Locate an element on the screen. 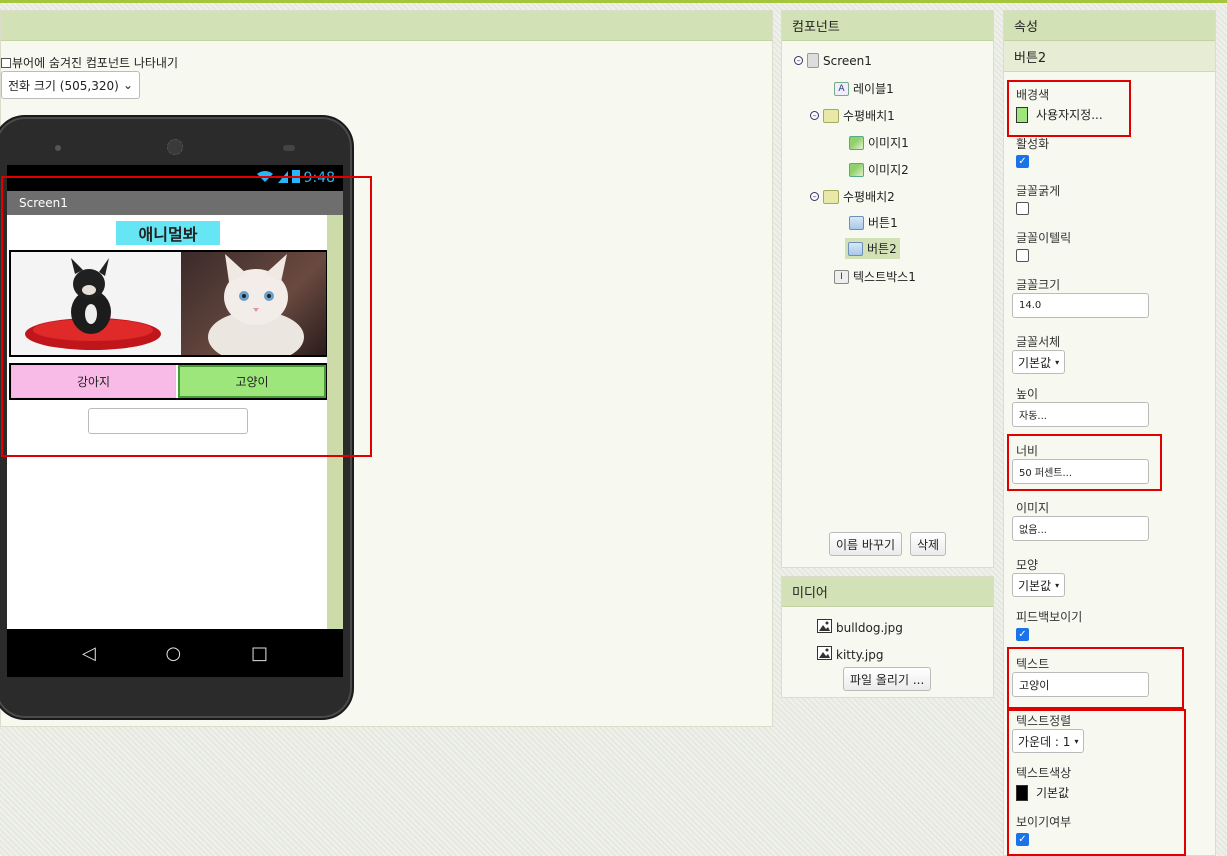  shape-select: 기본값 ▾ is located at coordinates (1039, 585).